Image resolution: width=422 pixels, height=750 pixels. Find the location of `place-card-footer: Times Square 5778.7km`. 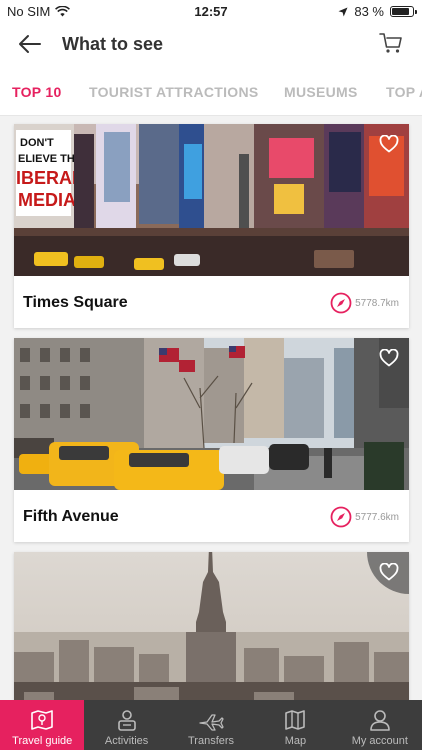

place-card-footer: Times Square 5778.7km is located at coordinates (211, 302).